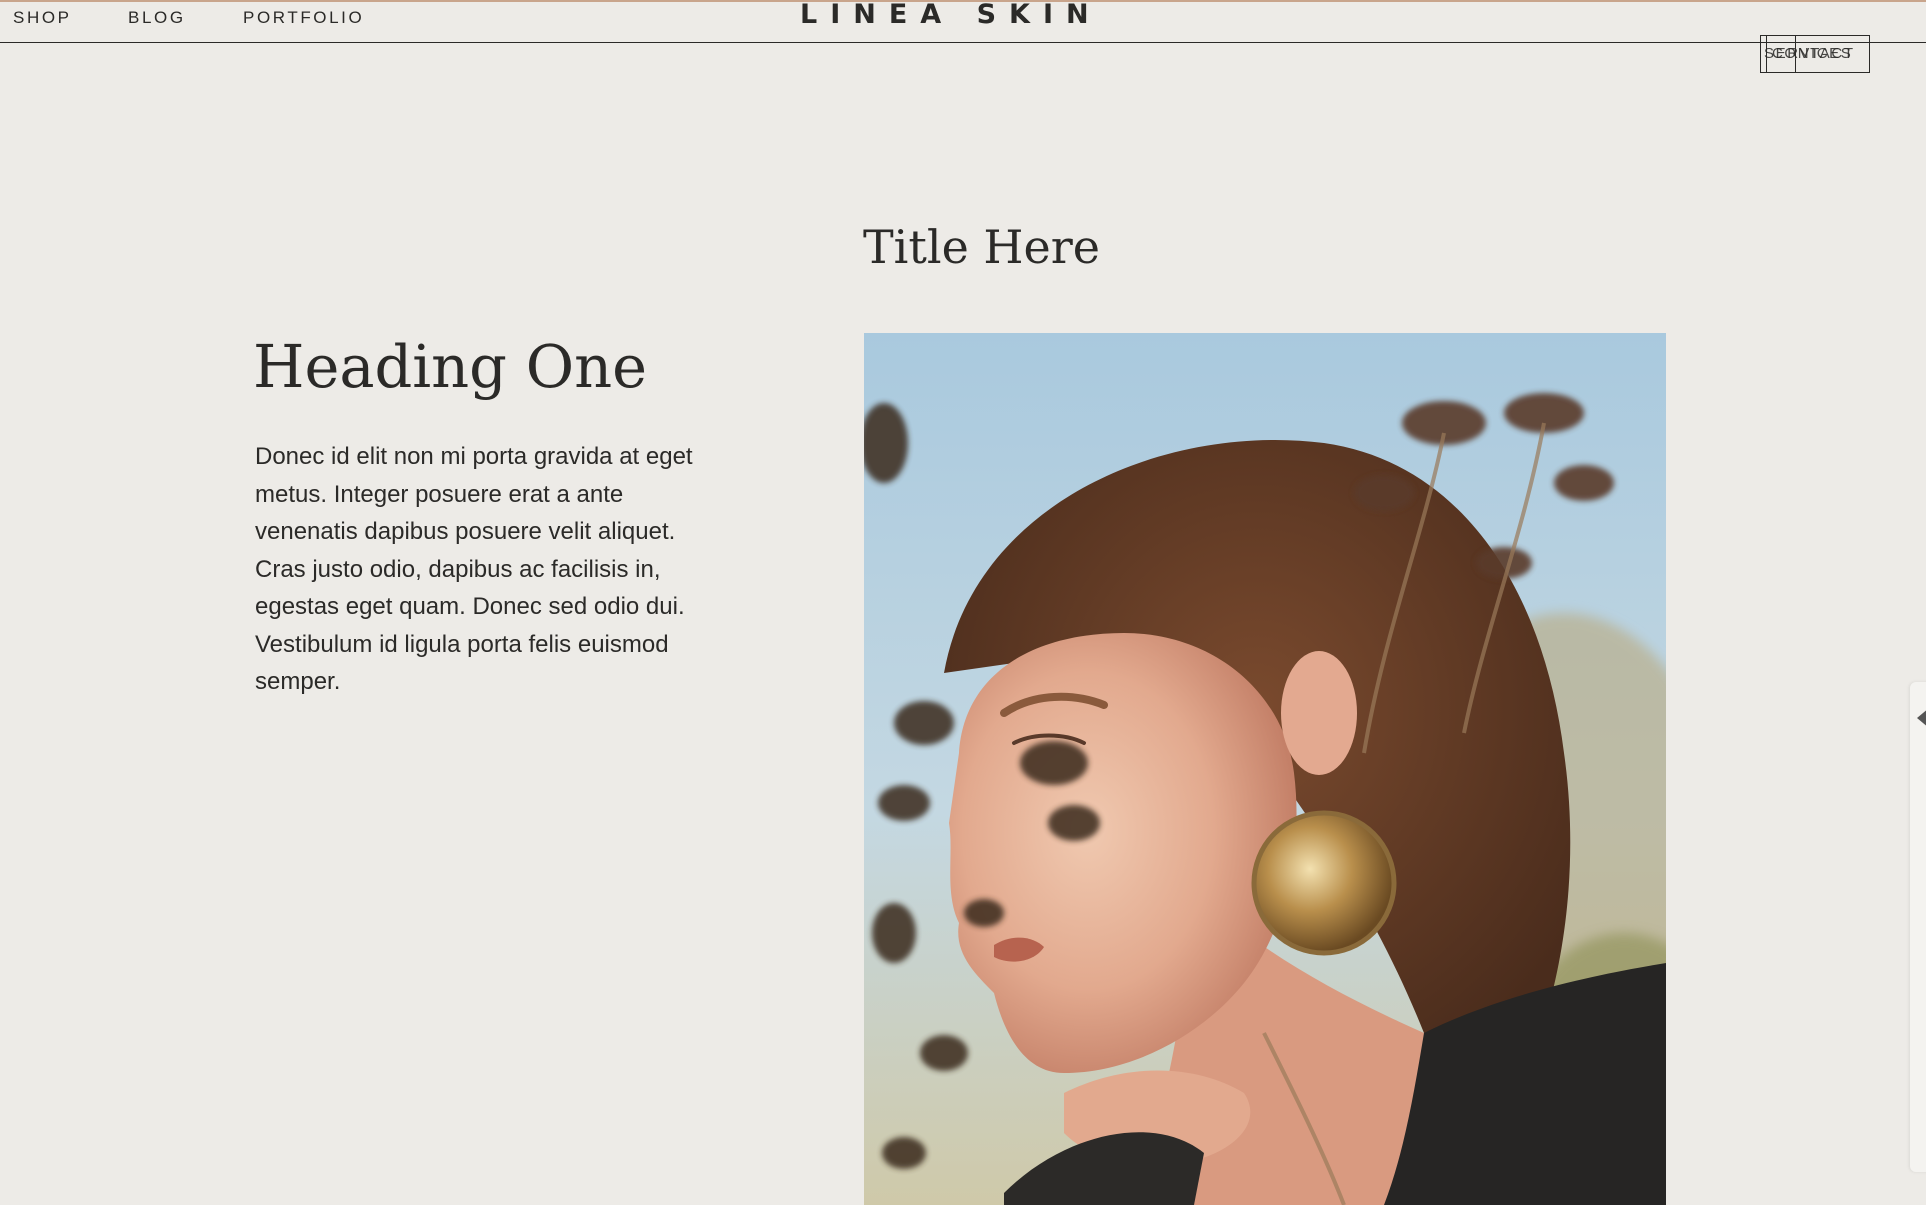  Describe the element at coordinates (303, 18) in the screenshot. I see `nav-link-portfolio: PORTFOLIO` at that location.